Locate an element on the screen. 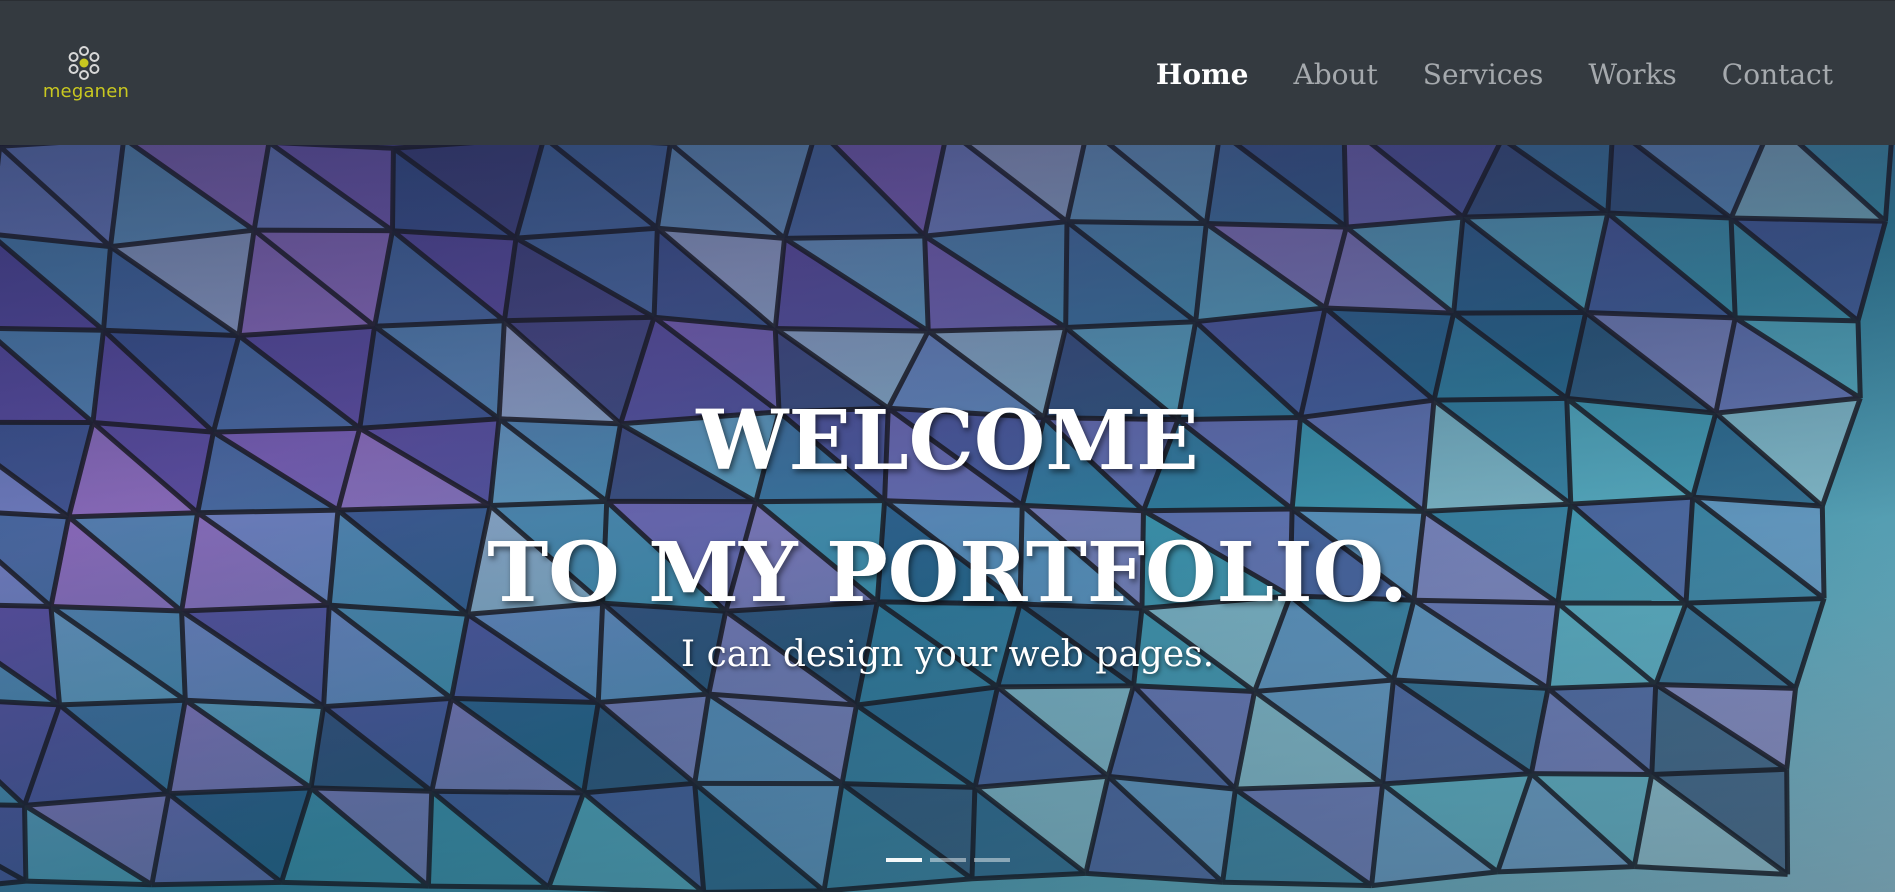  flower-logo-icon is located at coordinates (84, 63).